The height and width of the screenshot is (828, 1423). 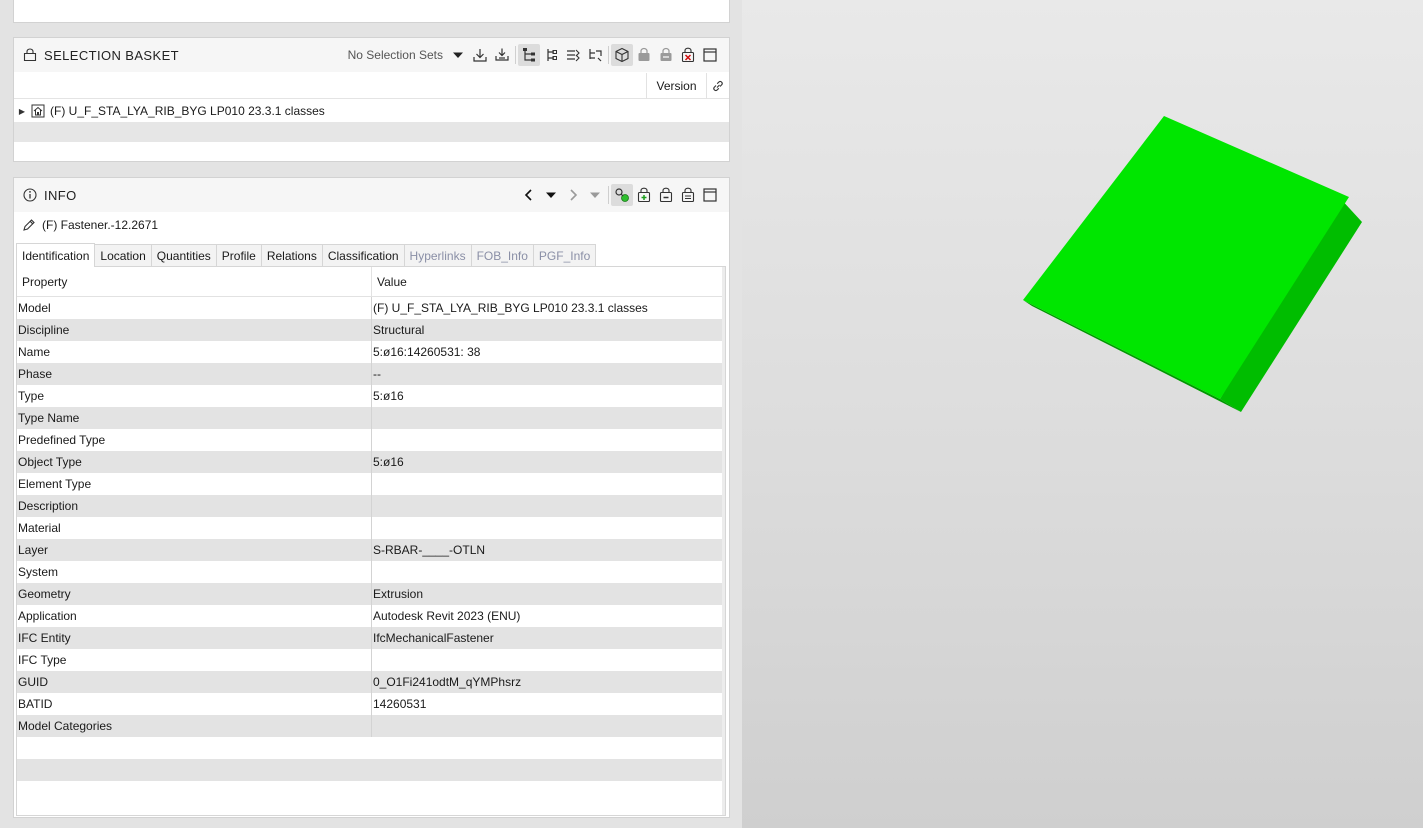 What do you see at coordinates (688, 195) in the screenshot?
I see `basket-list-icon` at bounding box center [688, 195].